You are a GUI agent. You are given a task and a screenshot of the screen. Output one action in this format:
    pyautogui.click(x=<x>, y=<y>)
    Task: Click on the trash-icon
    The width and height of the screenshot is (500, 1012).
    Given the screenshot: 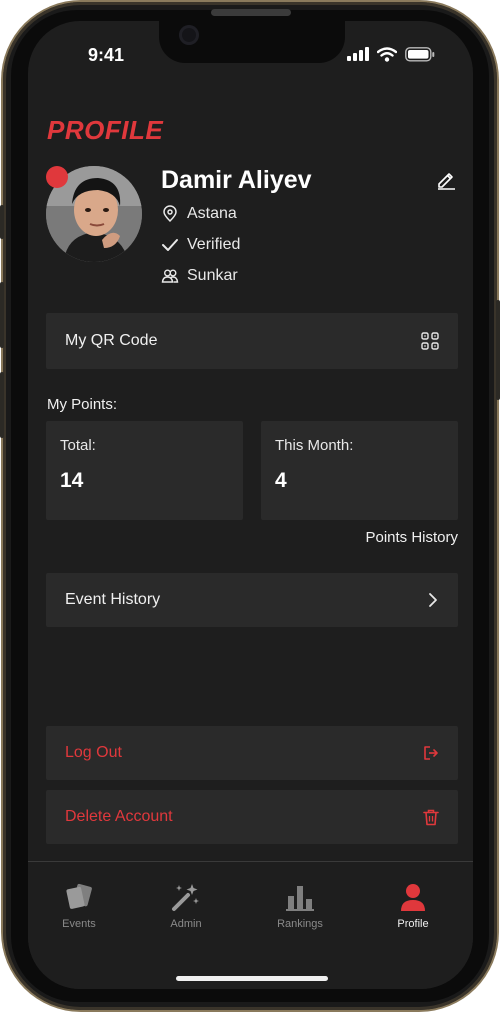 What is the action you would take?
    pyautogui.click(x=431, y=817)
    